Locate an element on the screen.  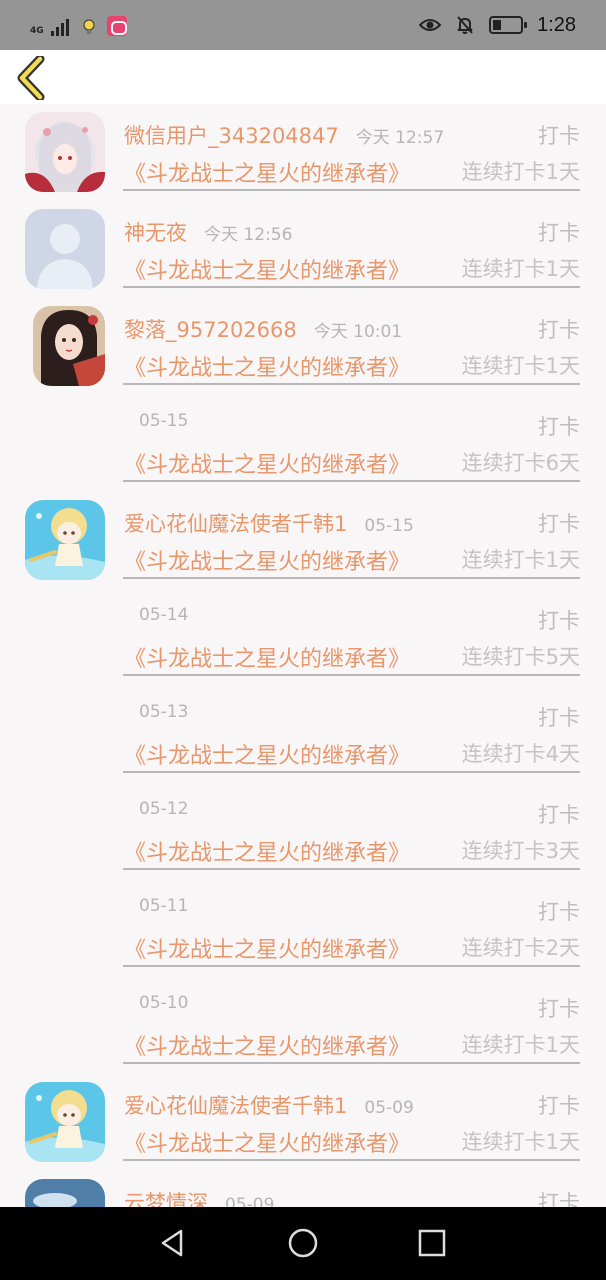
top-nav-bar is located at coordinates (303, 77).